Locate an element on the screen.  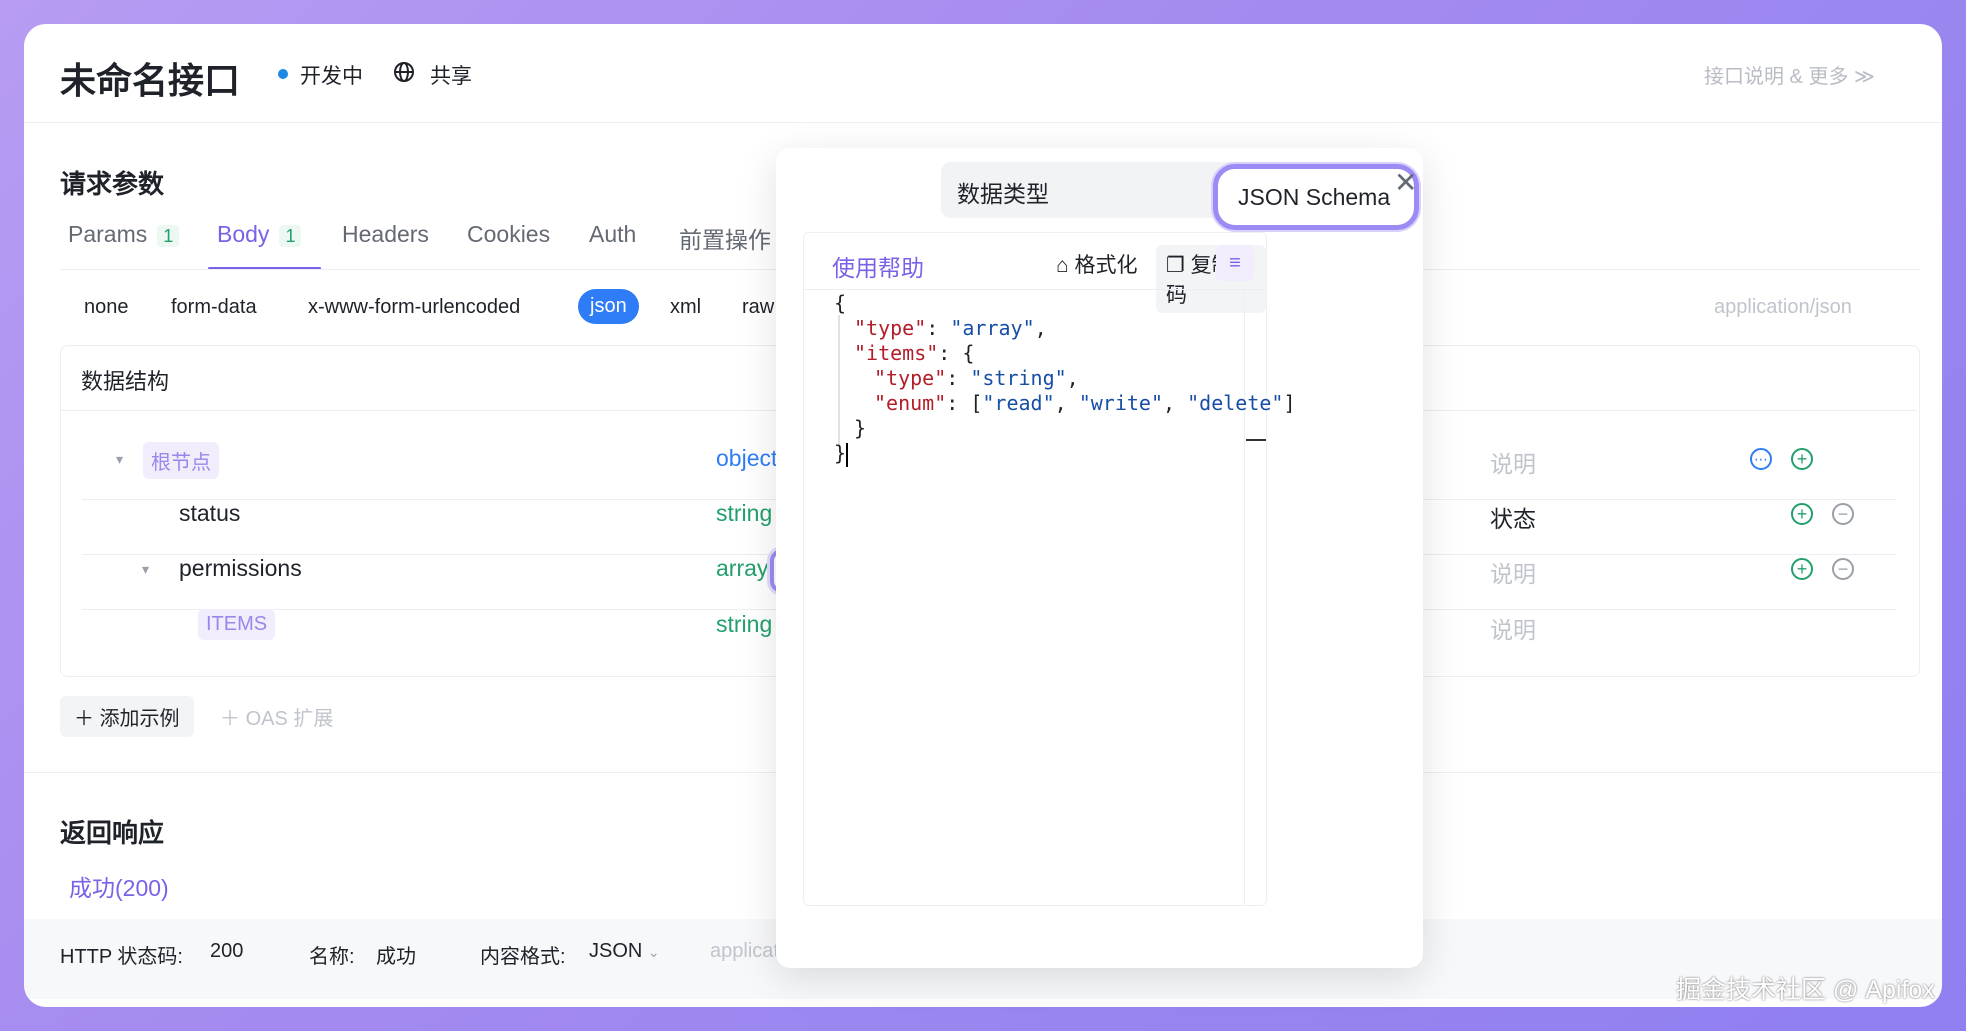
tab-pre-operations: 前置操作 is located at coordinates (725, 238).